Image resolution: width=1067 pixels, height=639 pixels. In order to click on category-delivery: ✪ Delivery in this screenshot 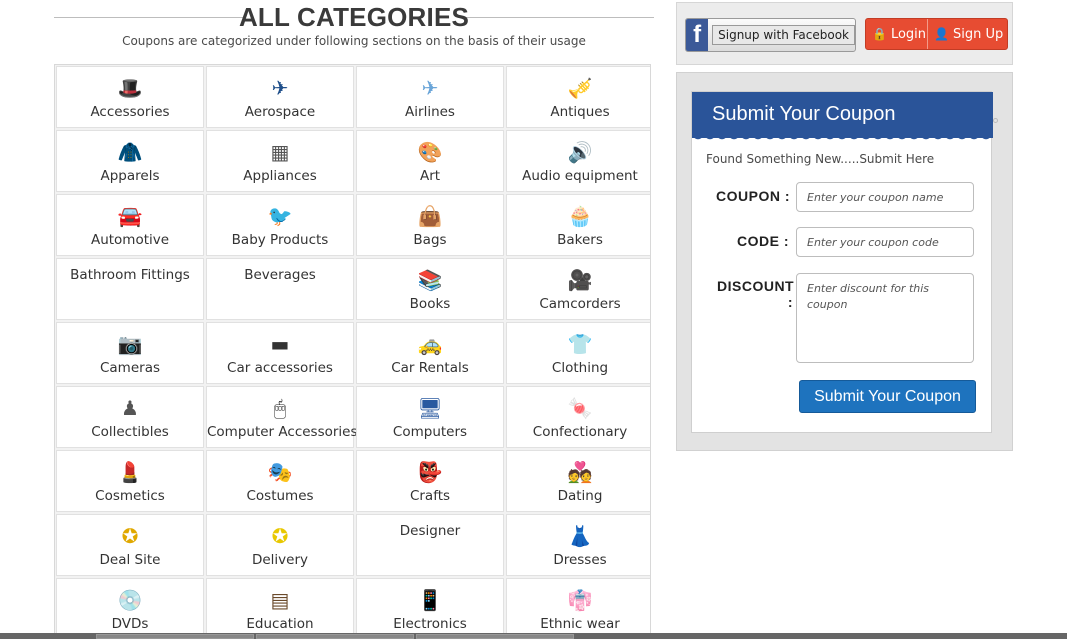, I will do `click(280, 545)`.